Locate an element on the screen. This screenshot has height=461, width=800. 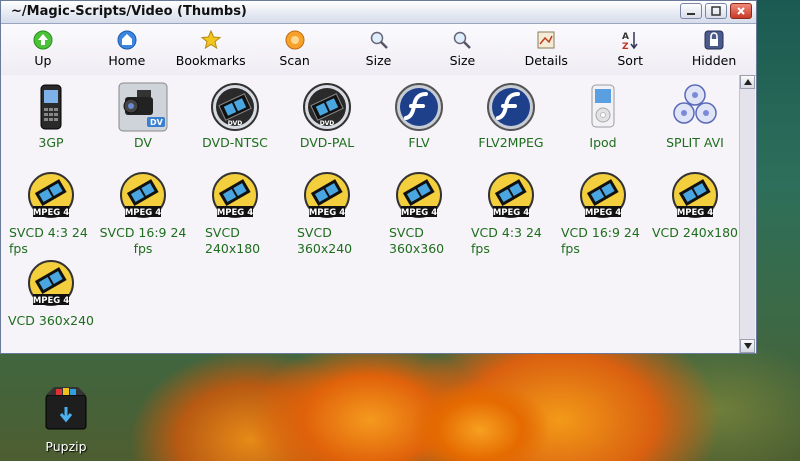
home-label: Home is located at coordinates (127, 60).